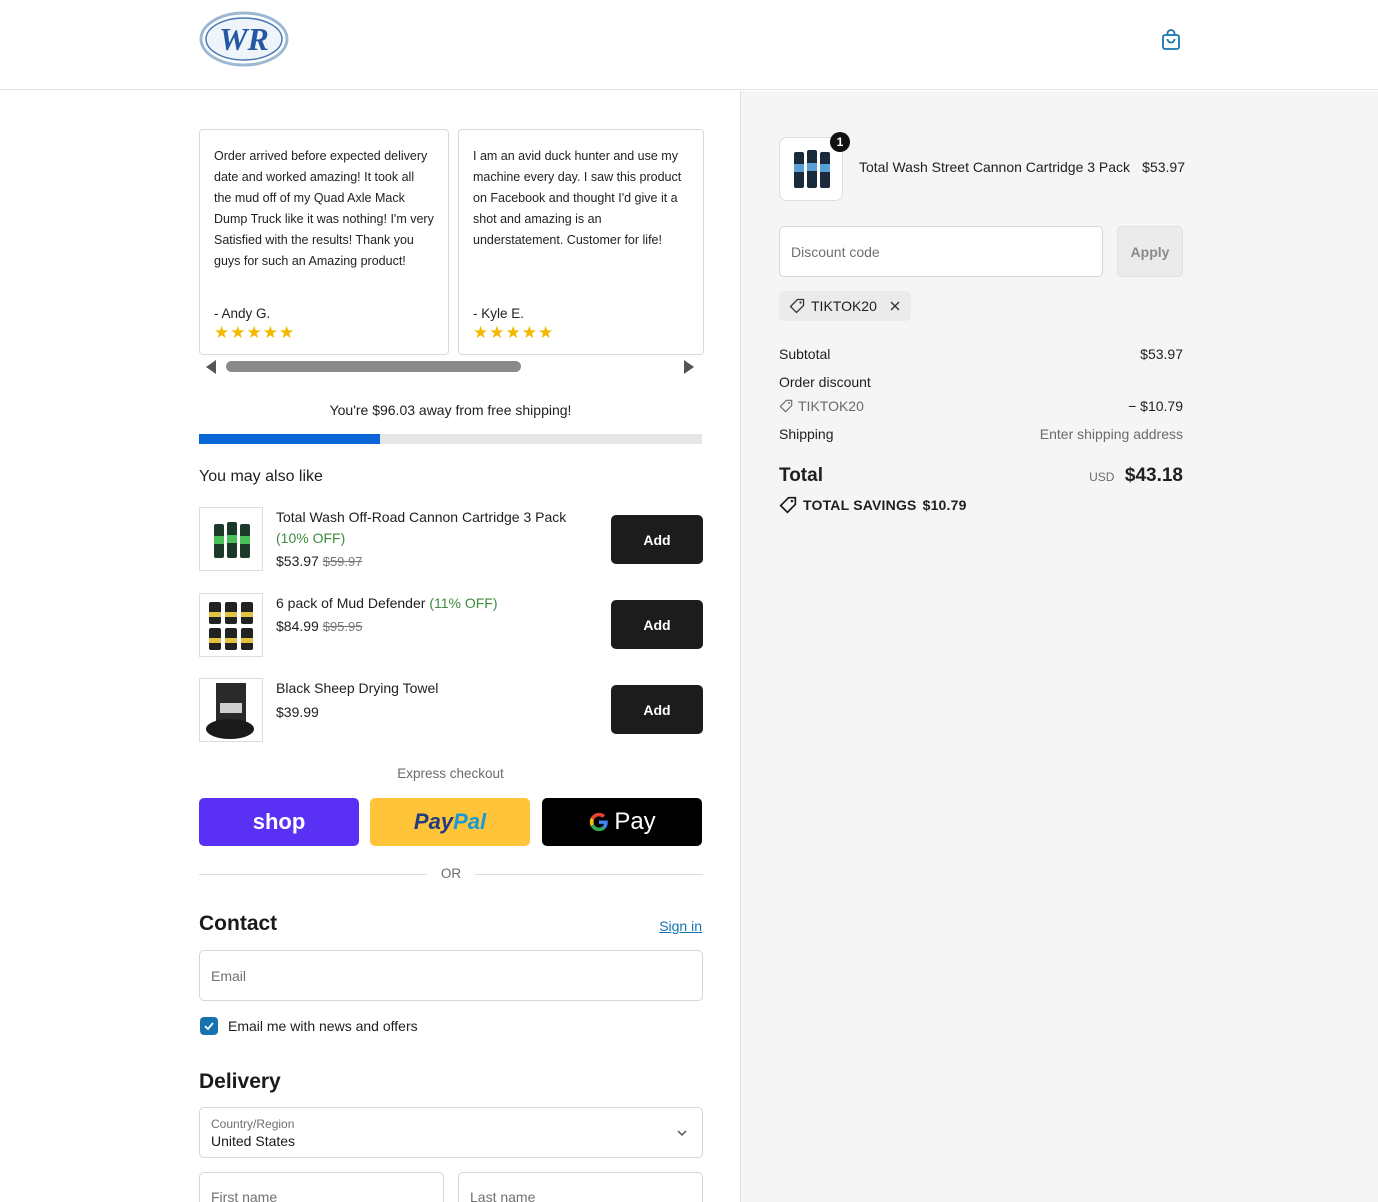  I want to click on newsletter-label: Email me with news and offers, so click(323, 1026).